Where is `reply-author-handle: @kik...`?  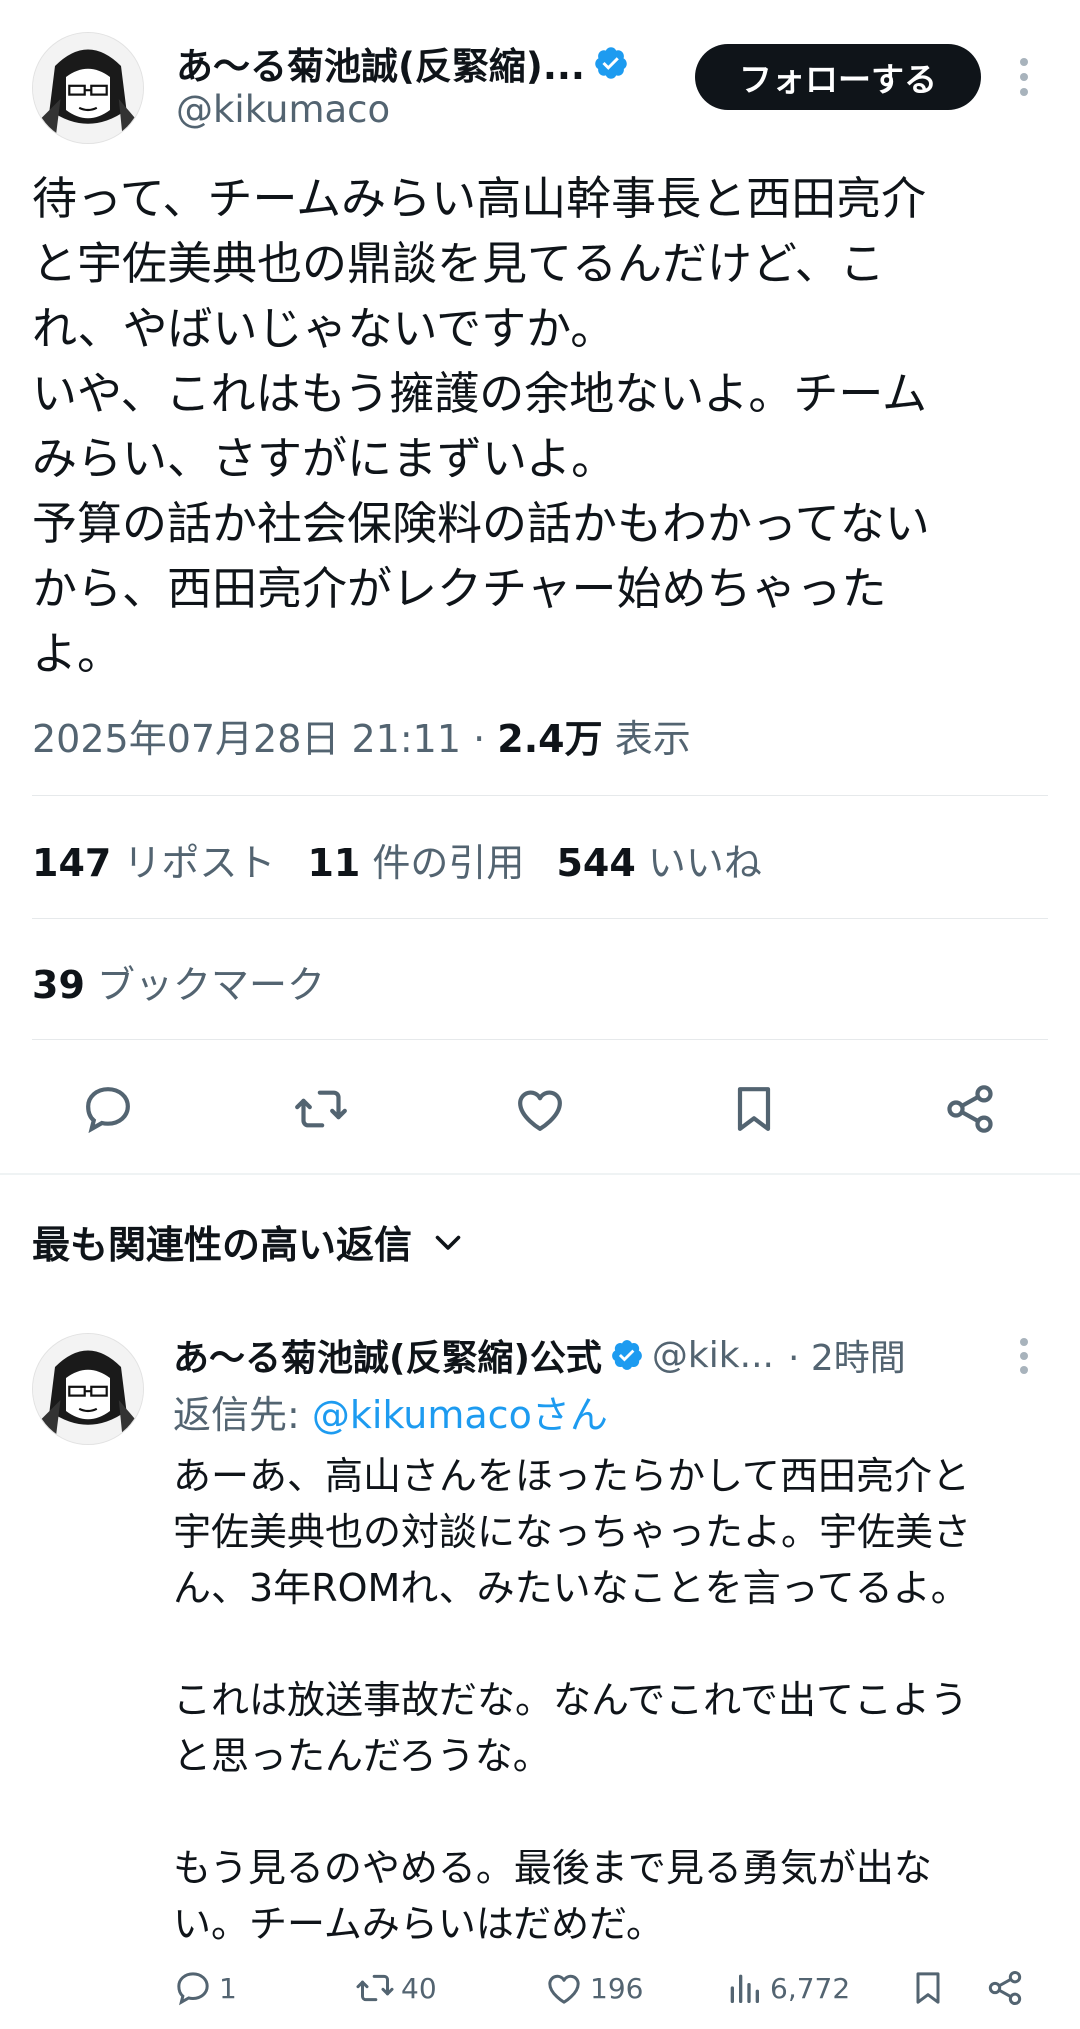
reply-author-handle: @kik... is located at coordinates (713, 1355).